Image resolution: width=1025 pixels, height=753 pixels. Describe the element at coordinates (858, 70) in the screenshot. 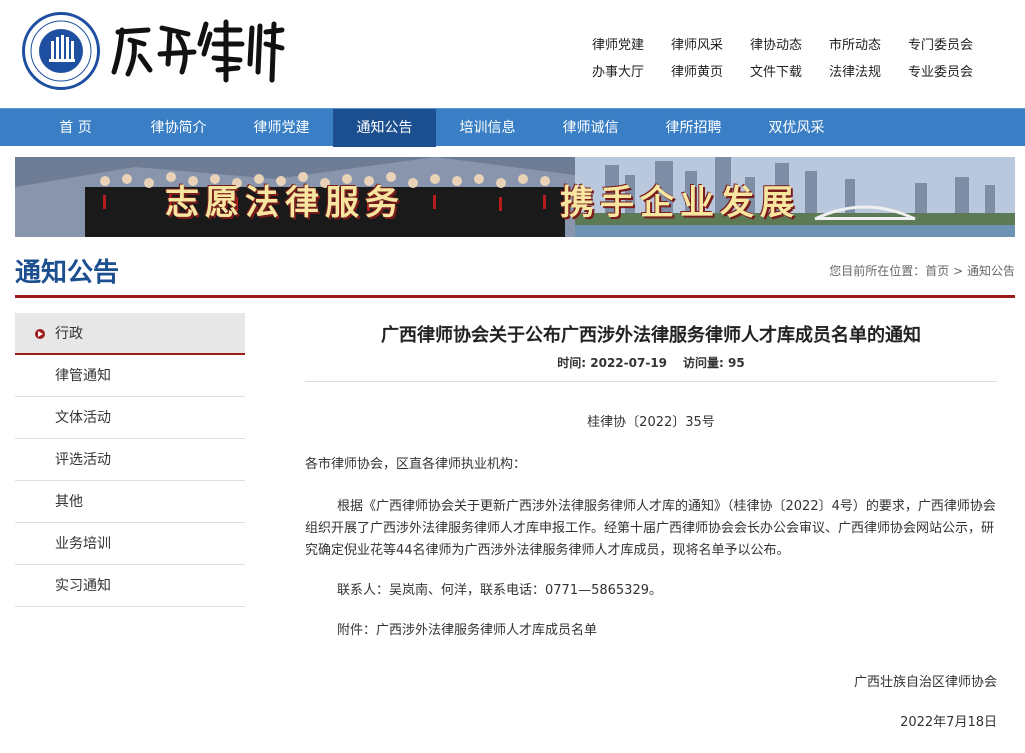

I see `toplink-laws-regulations: 法律法规` at that location.